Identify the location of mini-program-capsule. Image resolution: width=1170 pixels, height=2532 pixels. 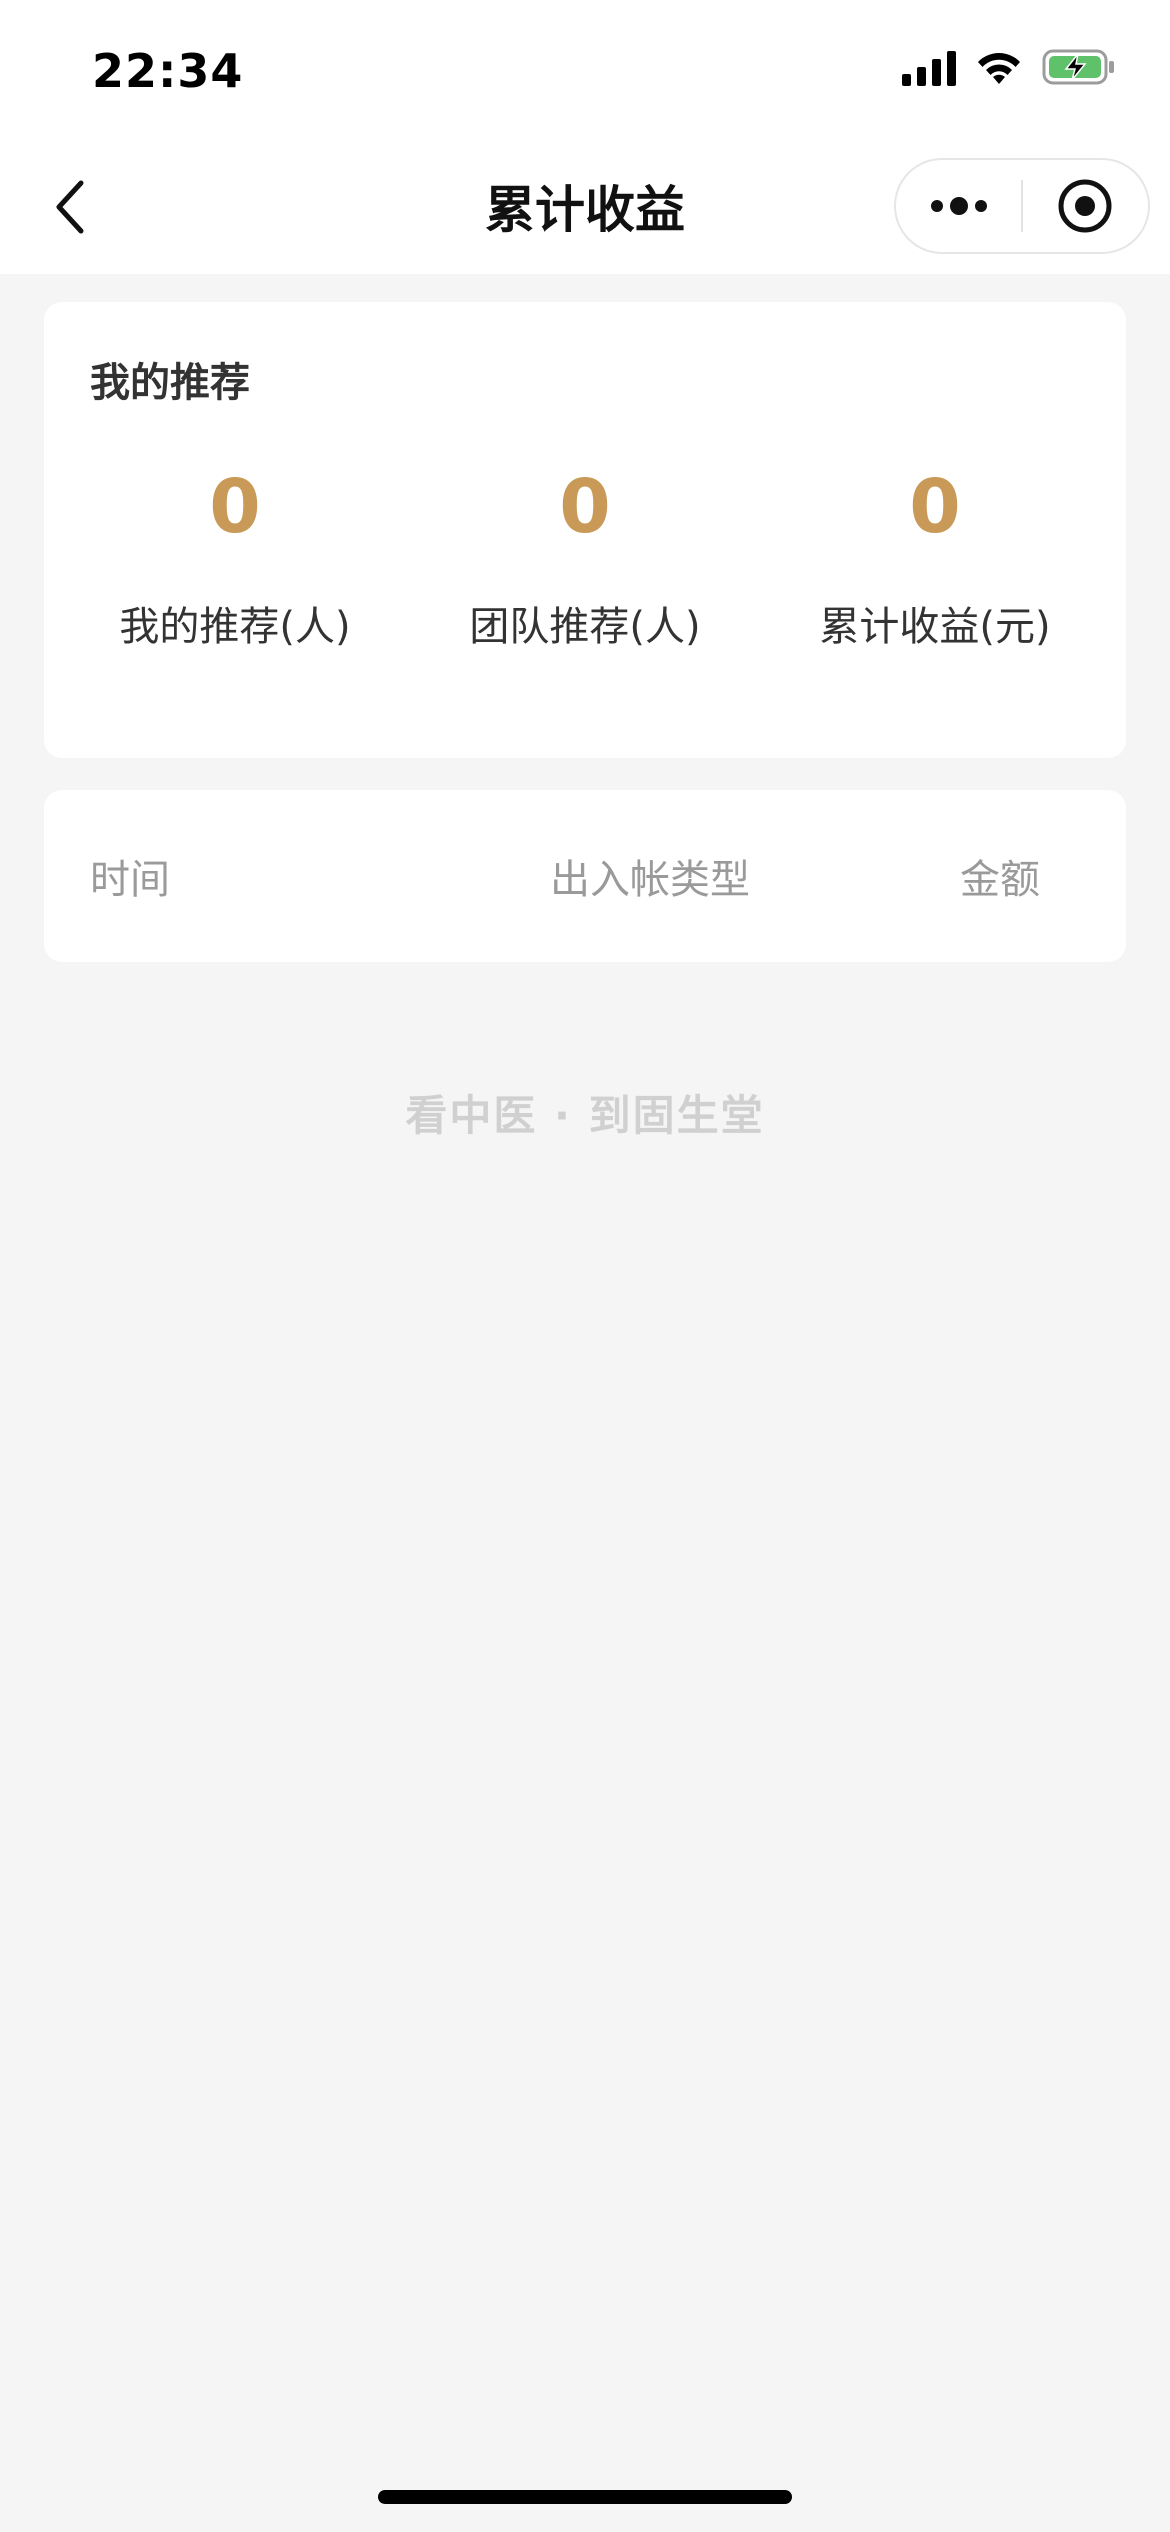
(1022, 206).